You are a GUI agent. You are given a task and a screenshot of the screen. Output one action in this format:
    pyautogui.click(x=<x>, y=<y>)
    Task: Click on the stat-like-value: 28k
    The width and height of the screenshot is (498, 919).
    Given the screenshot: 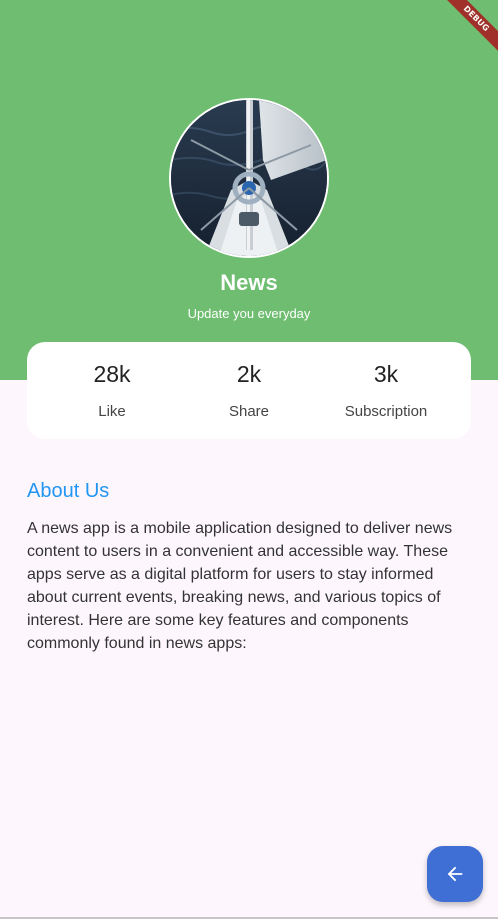 What is the action you would take?
    pyautogui.click(x=112, y=374)
    